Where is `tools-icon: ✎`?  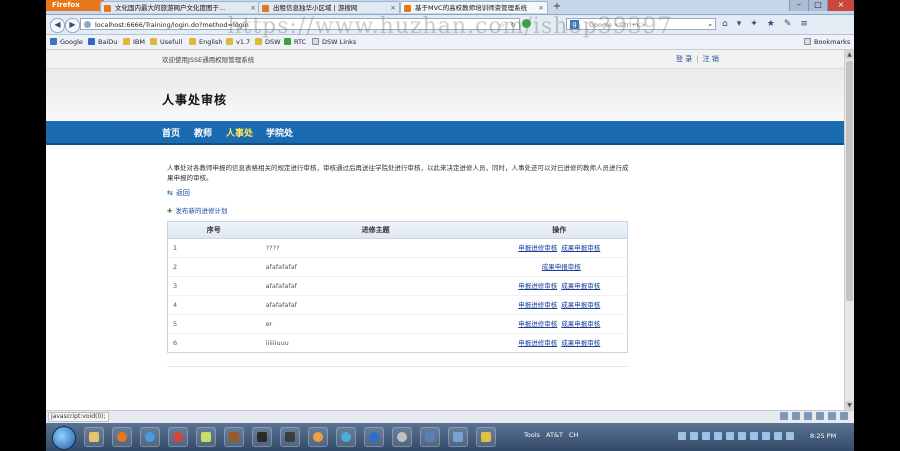
tools-icon: ✎ is located at coordinates (788, 24).